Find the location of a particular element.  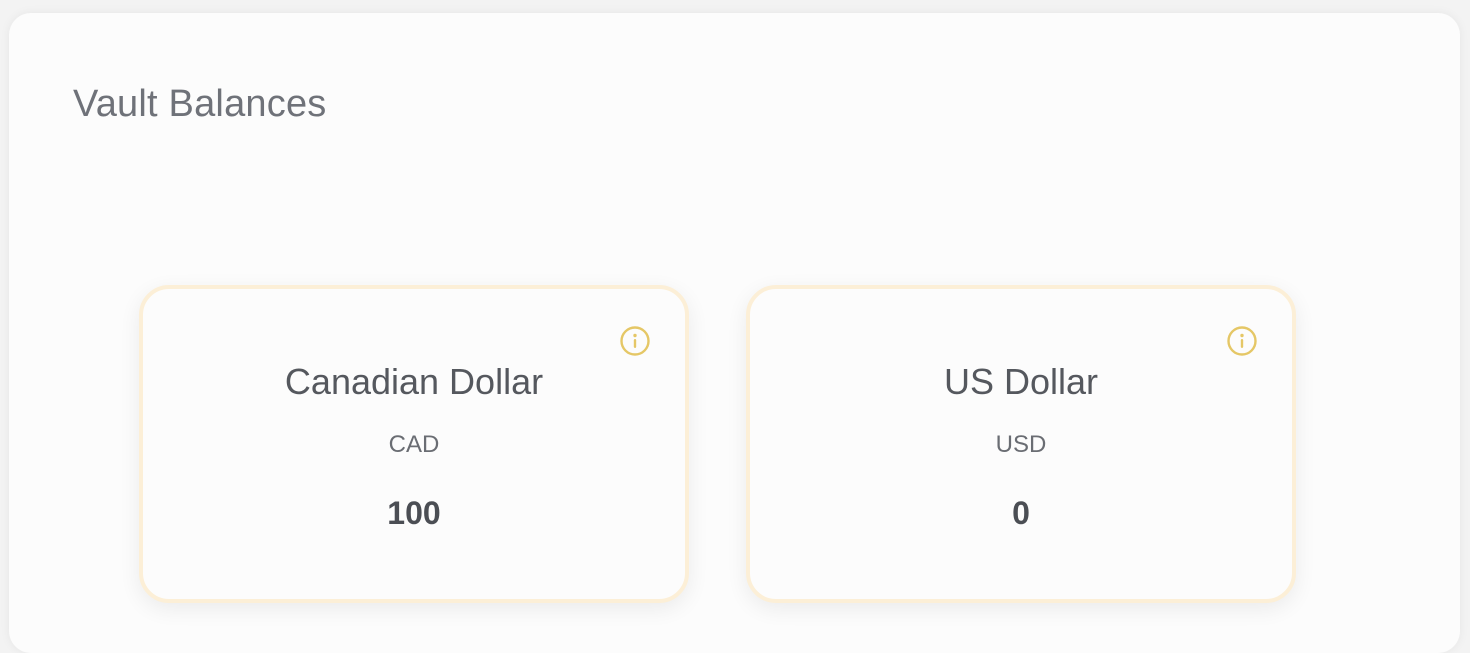

currency-code: USD is located at coordinates (1021, 444).